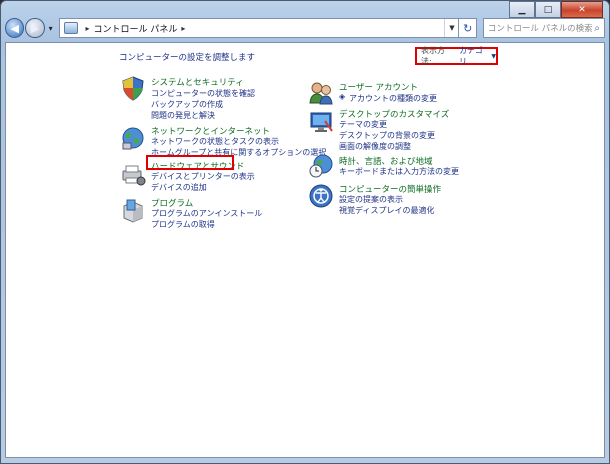 This screenshot has height=464, width=610. Describe the element at coordinates (133, 138) in the screenshot. I see `network-globe-icon` at that location.